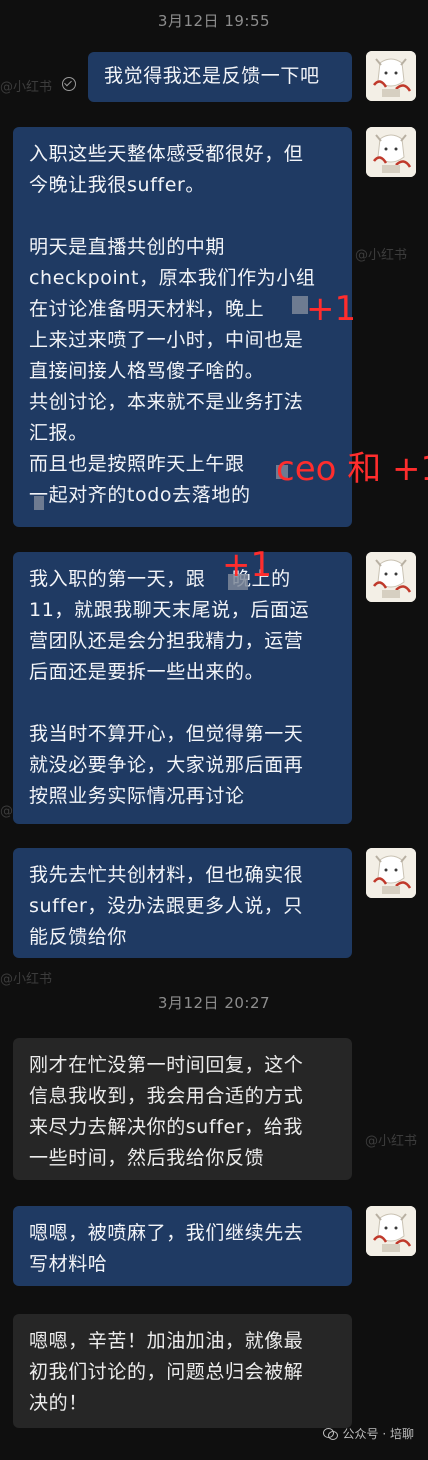 Image resolution: width=428 pixels, height=1460 pixels. I want to click on timestamp: 3月12日 19:55, so click(214, 21).